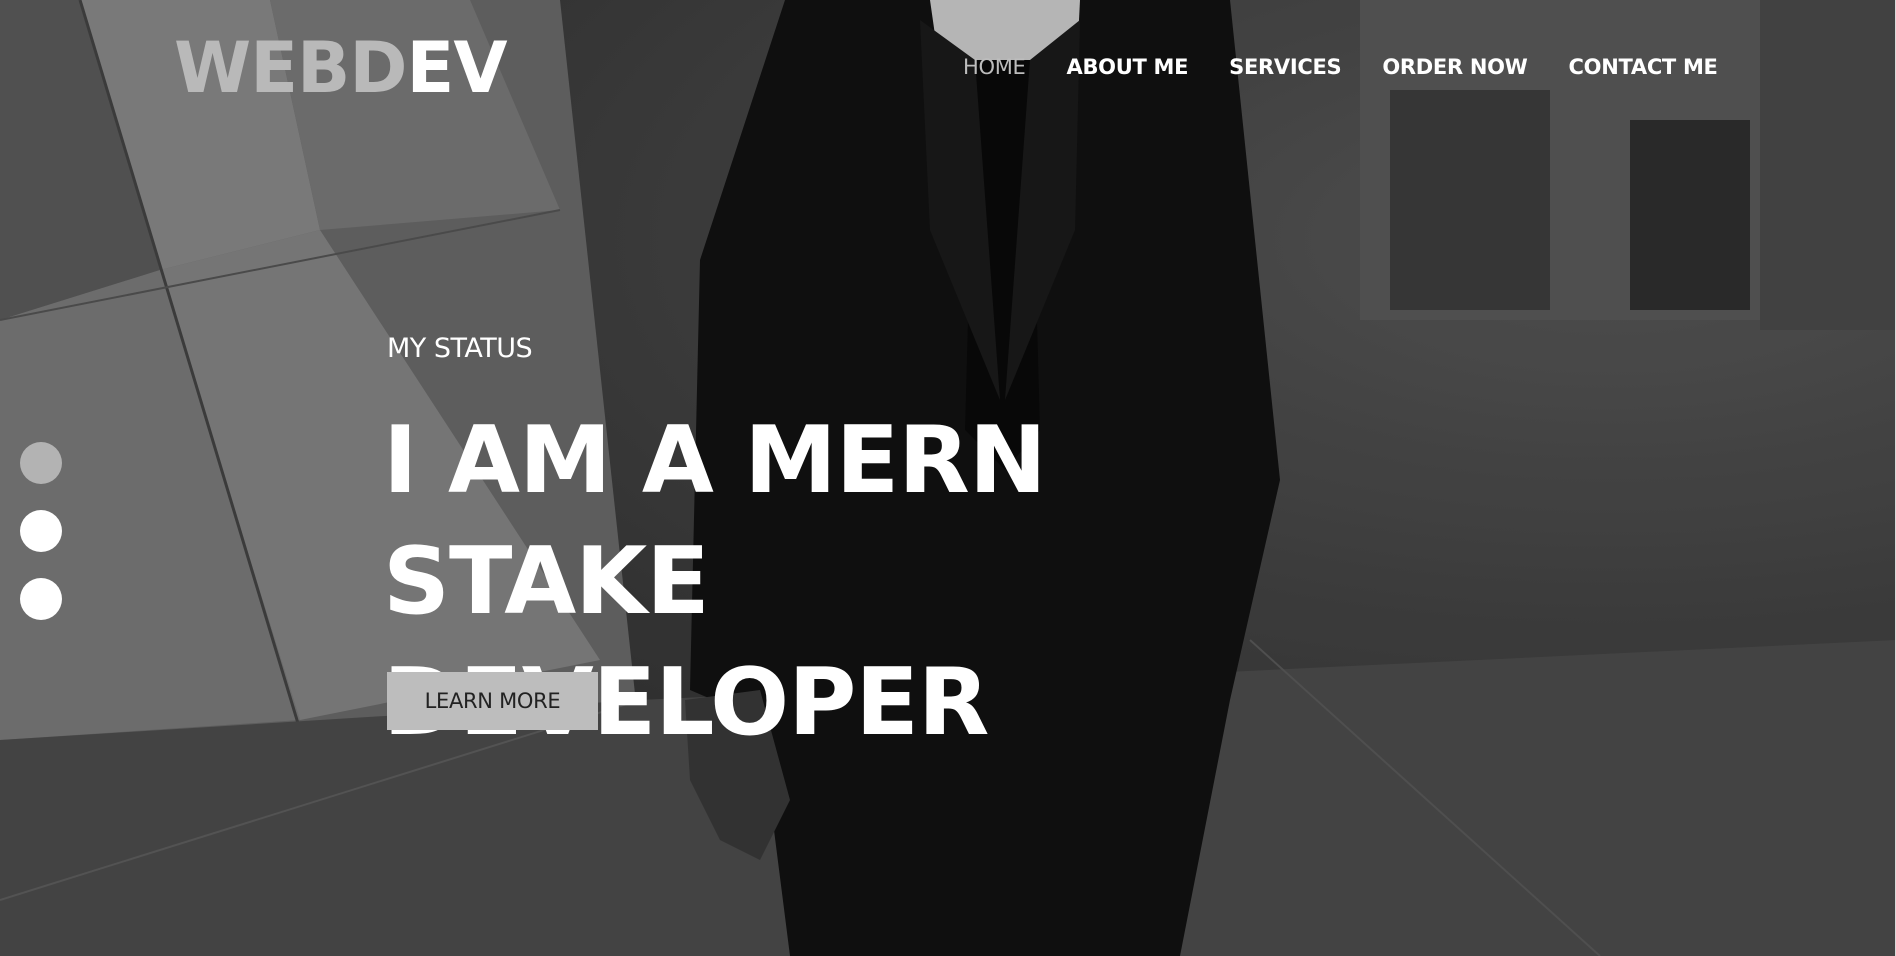 Image resolution: width=1896 pixels, height=956 pixels. Describe the element at coordinates (492, 701) in the screenshot. I see `learn-more-button: LEARN MORE` at that location.